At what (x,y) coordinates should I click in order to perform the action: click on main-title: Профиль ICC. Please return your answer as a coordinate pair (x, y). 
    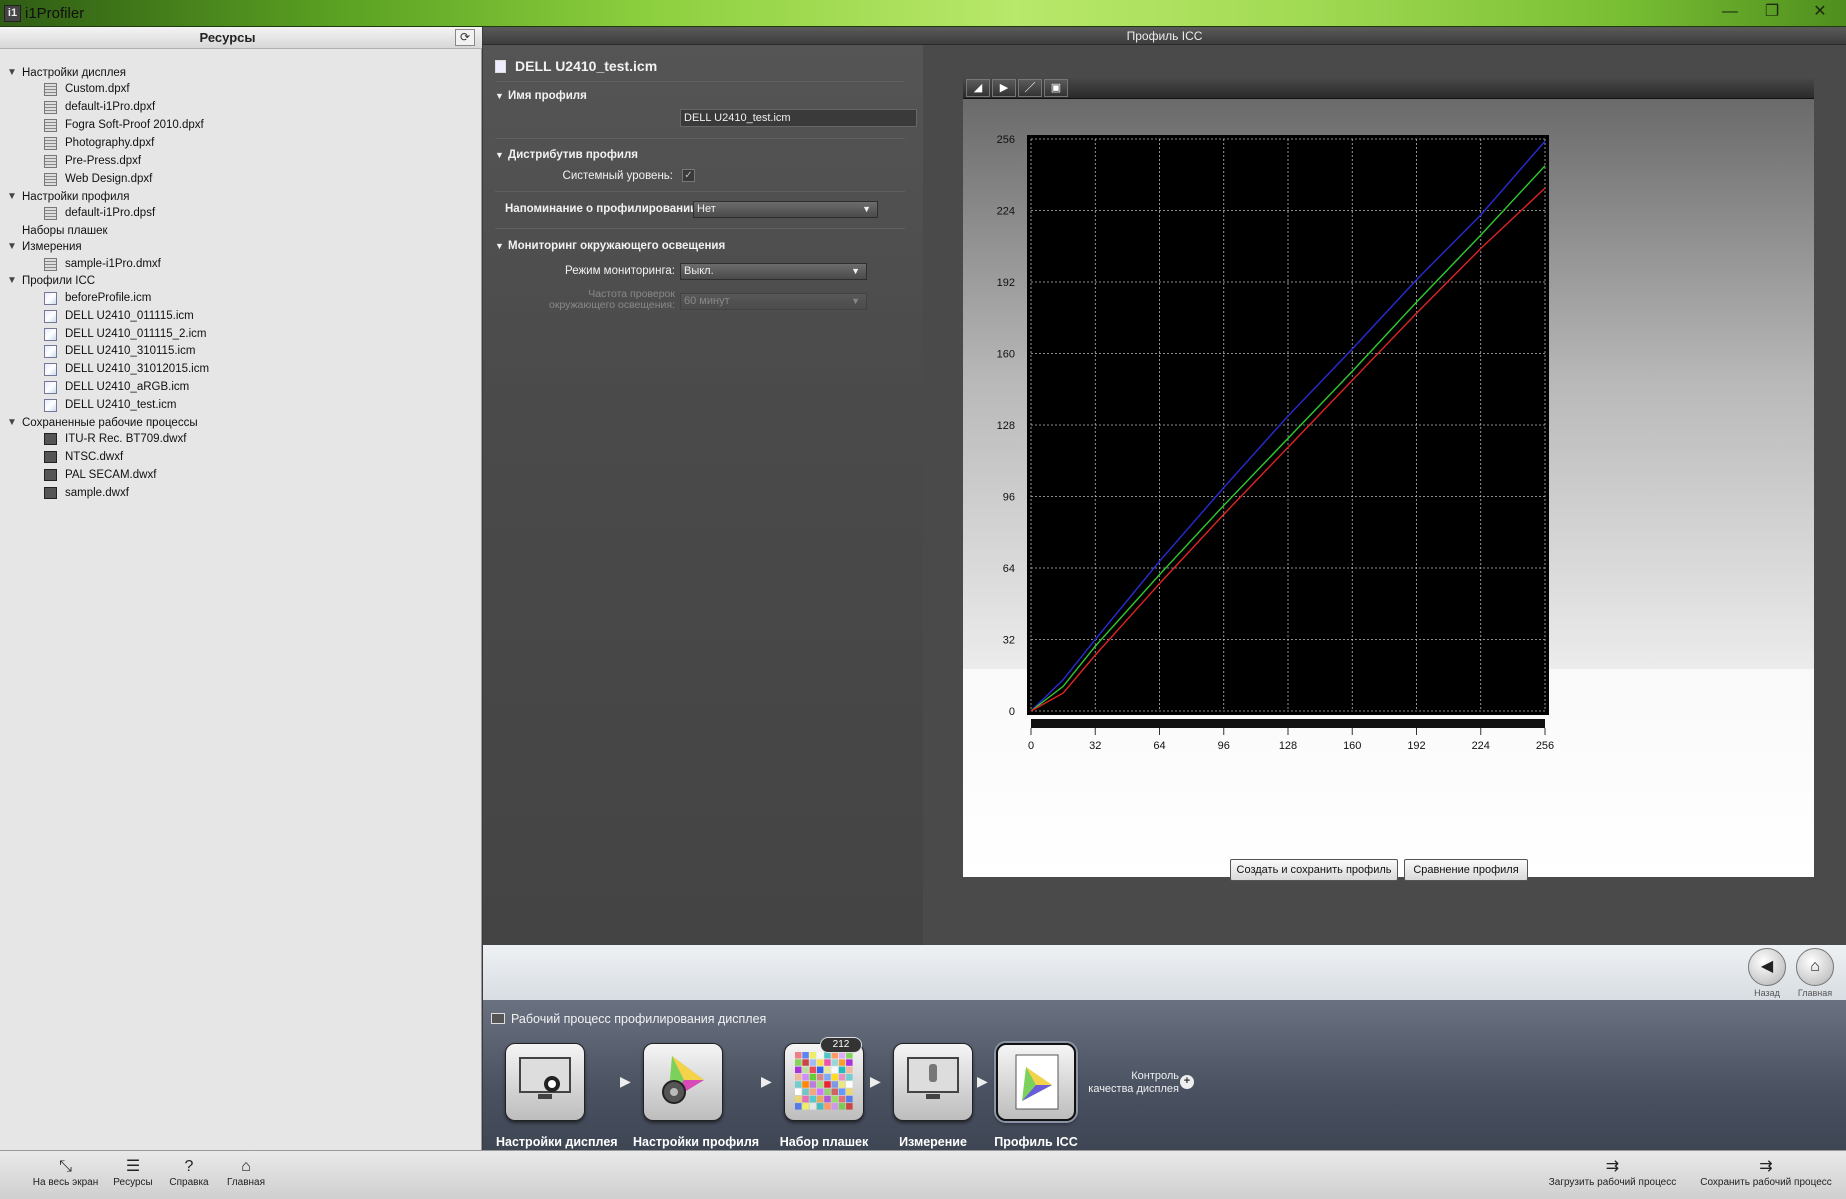
    Looking at the image, I should click on (1164, 36).